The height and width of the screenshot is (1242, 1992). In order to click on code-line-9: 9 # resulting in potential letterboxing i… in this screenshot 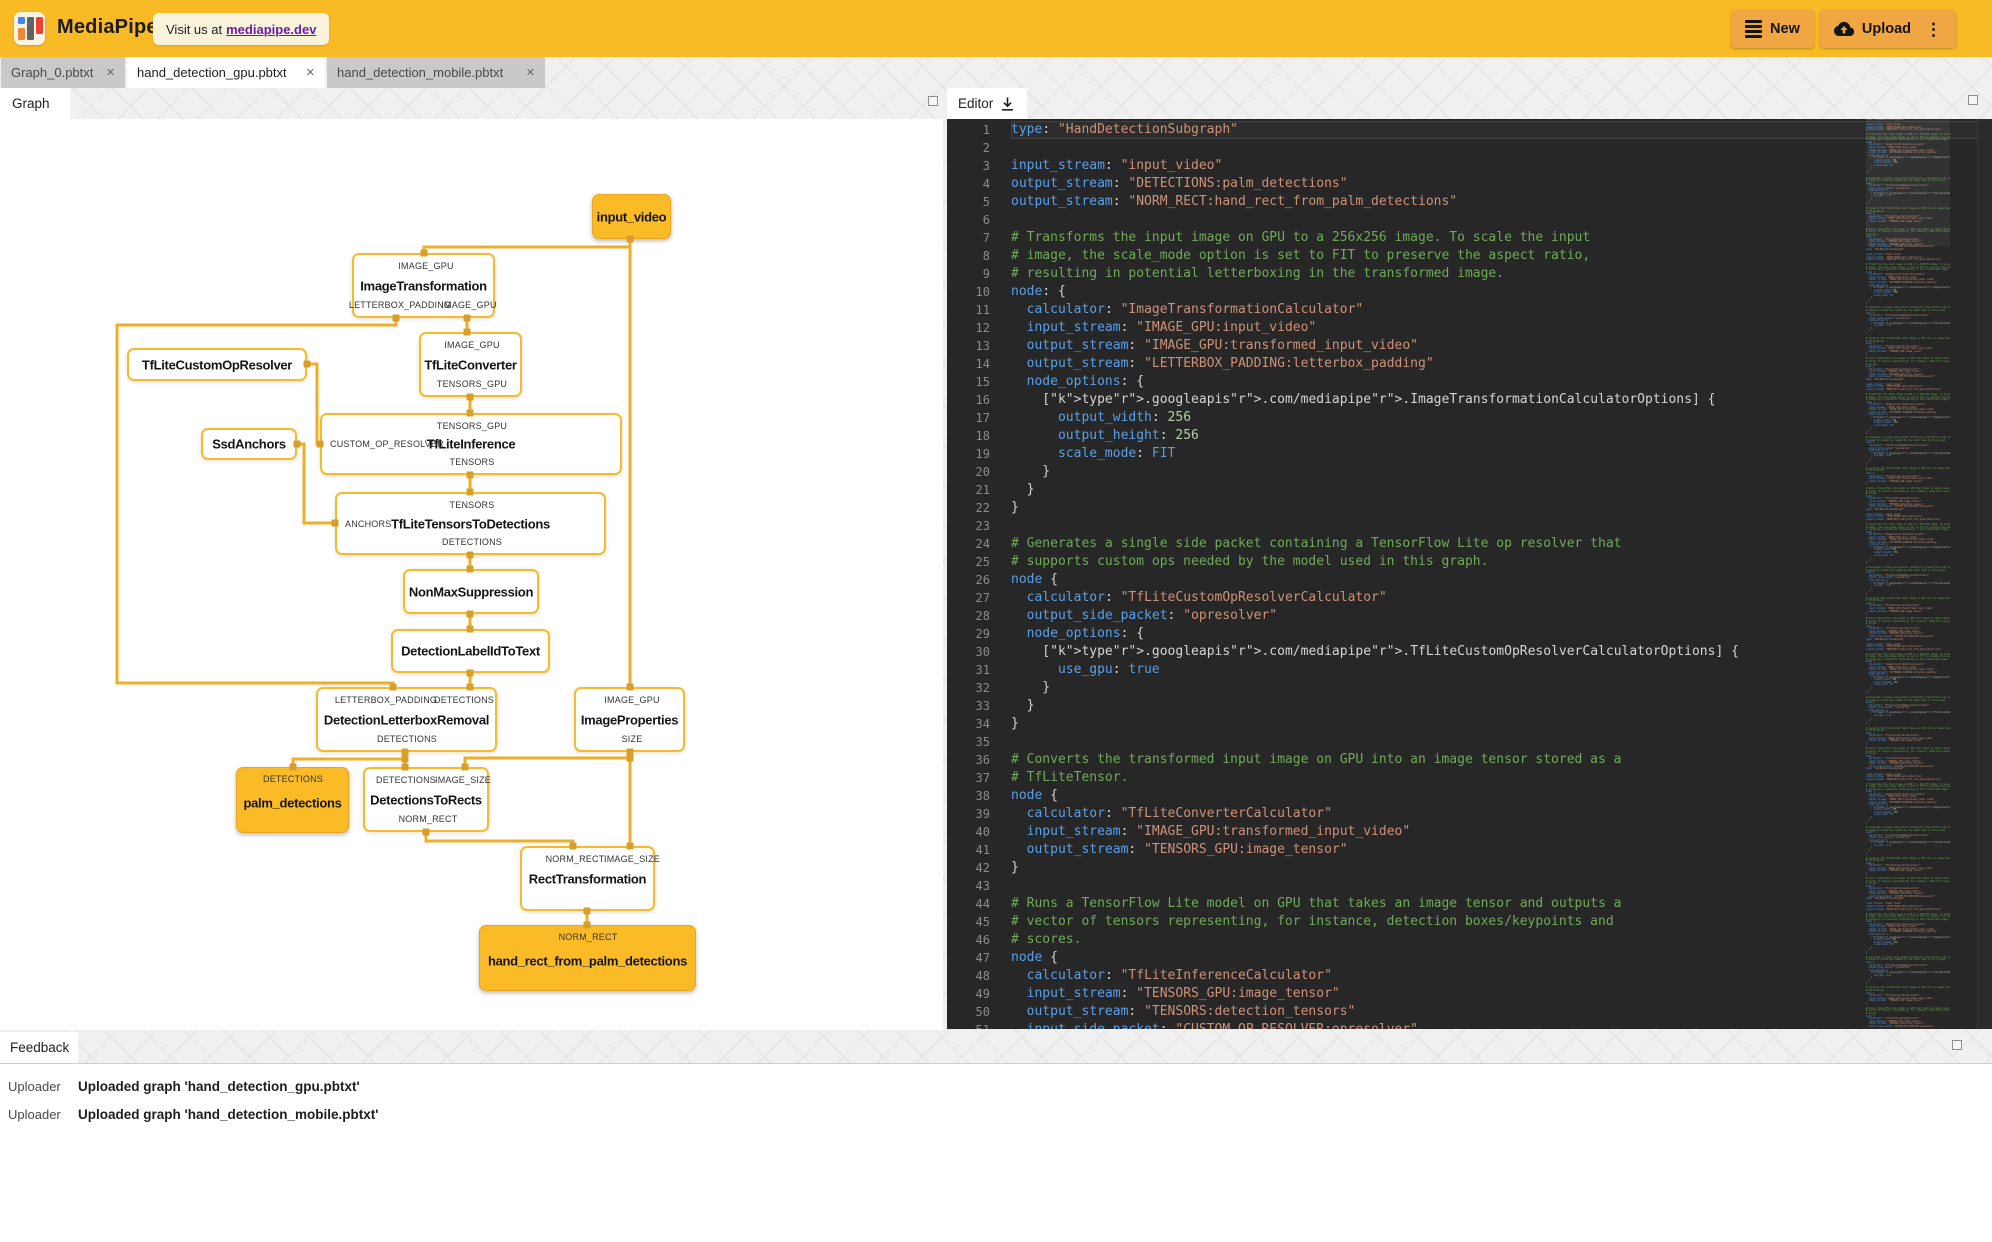, I will do `click(1469, 274)`.